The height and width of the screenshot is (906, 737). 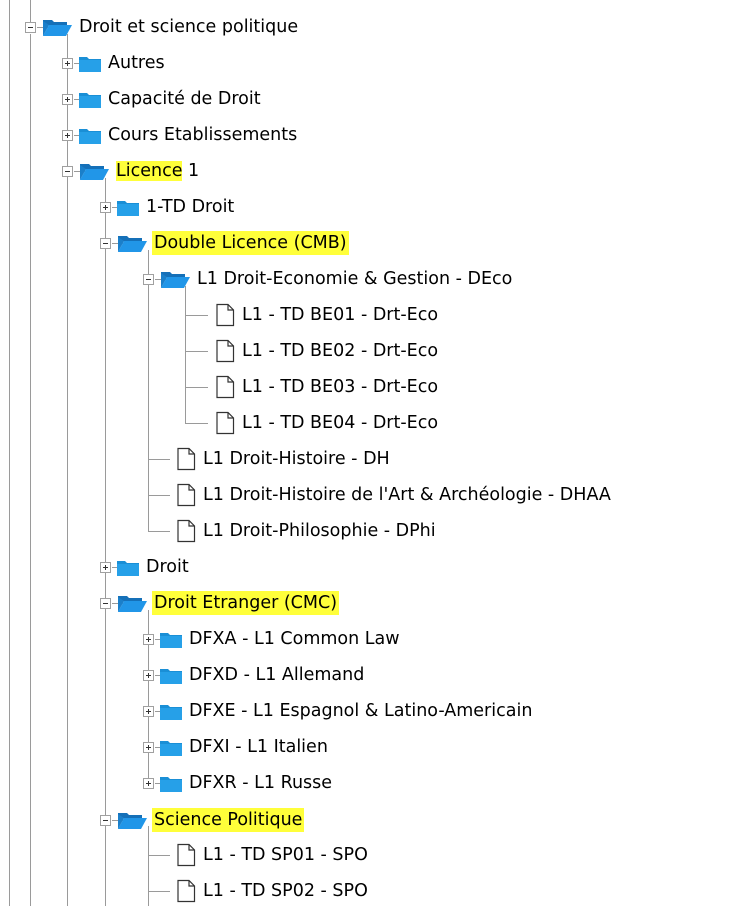 I want to click on tree-node-droit-science-politique: Droit et science politique, so click(x=162, y=27).